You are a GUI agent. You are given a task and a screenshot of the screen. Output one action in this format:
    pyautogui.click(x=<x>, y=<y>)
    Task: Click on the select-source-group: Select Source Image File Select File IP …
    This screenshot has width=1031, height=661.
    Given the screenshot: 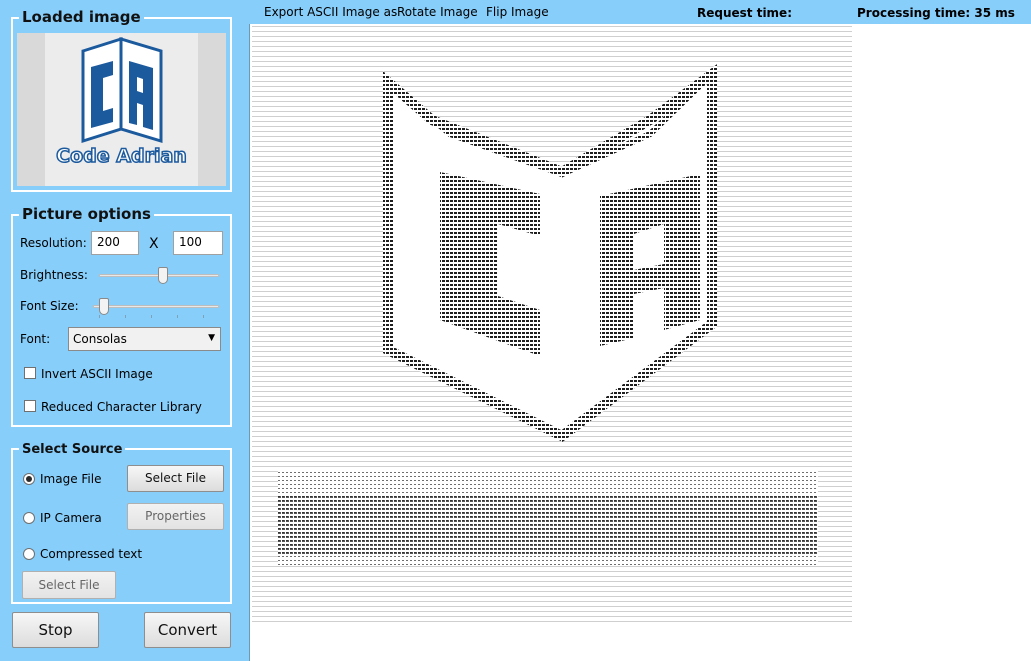 What is the action you would take?
    pyautogui.click(x=121, y=523)
    